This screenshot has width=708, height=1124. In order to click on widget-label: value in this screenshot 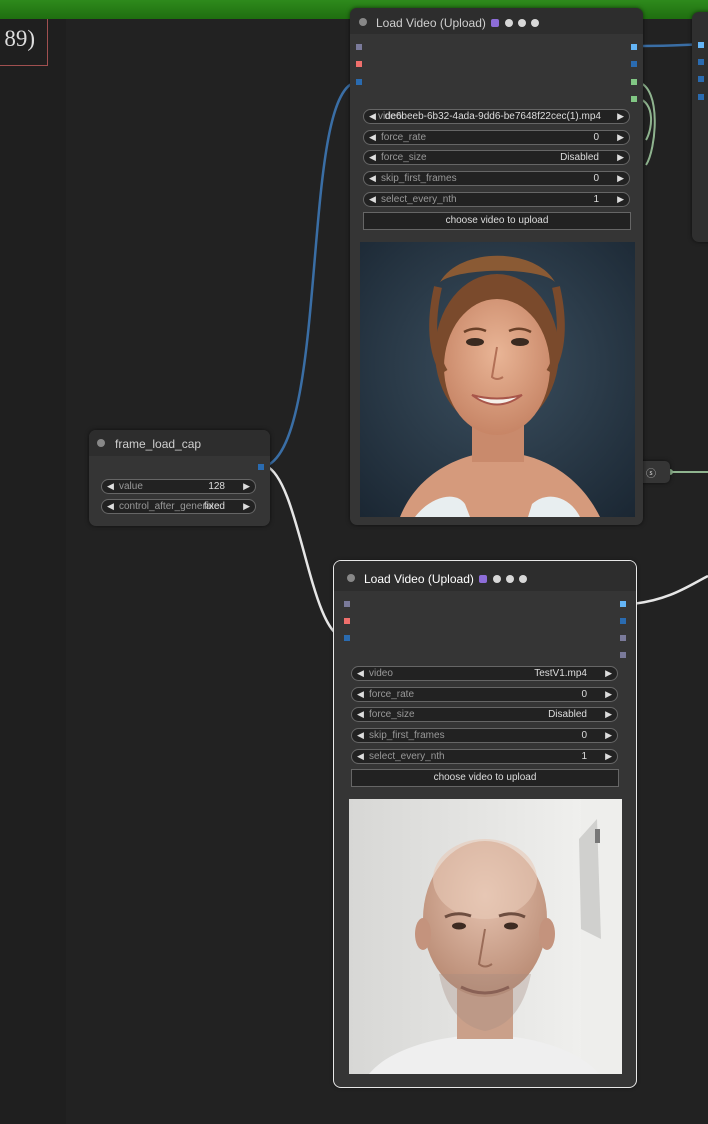, I will do `click(131, 486)`.